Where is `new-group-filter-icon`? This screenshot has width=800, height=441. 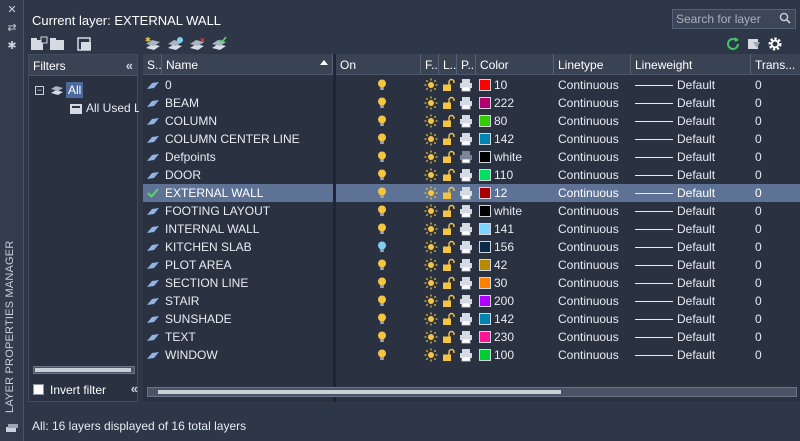
new-group-filter-icon is located at coordinates (58, 44).